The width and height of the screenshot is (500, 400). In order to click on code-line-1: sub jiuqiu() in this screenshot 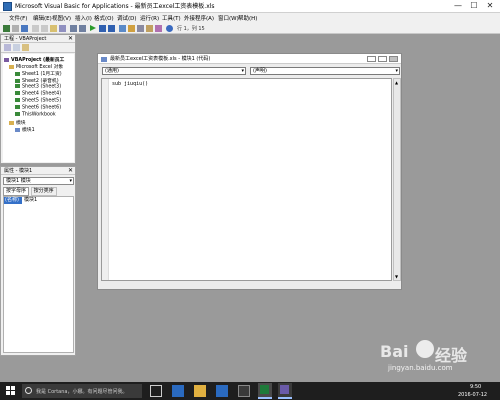, I will do `click(130, 84)`.